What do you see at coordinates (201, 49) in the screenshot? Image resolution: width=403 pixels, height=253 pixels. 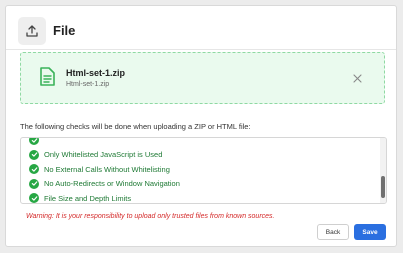 I see `header-divider` at bounding box center [201, 49].